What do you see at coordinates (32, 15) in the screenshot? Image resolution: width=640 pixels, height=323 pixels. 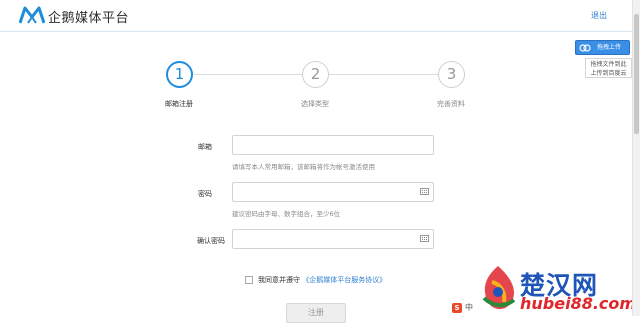 I see `brand-logo-icon` at bounding box center [32, 15].